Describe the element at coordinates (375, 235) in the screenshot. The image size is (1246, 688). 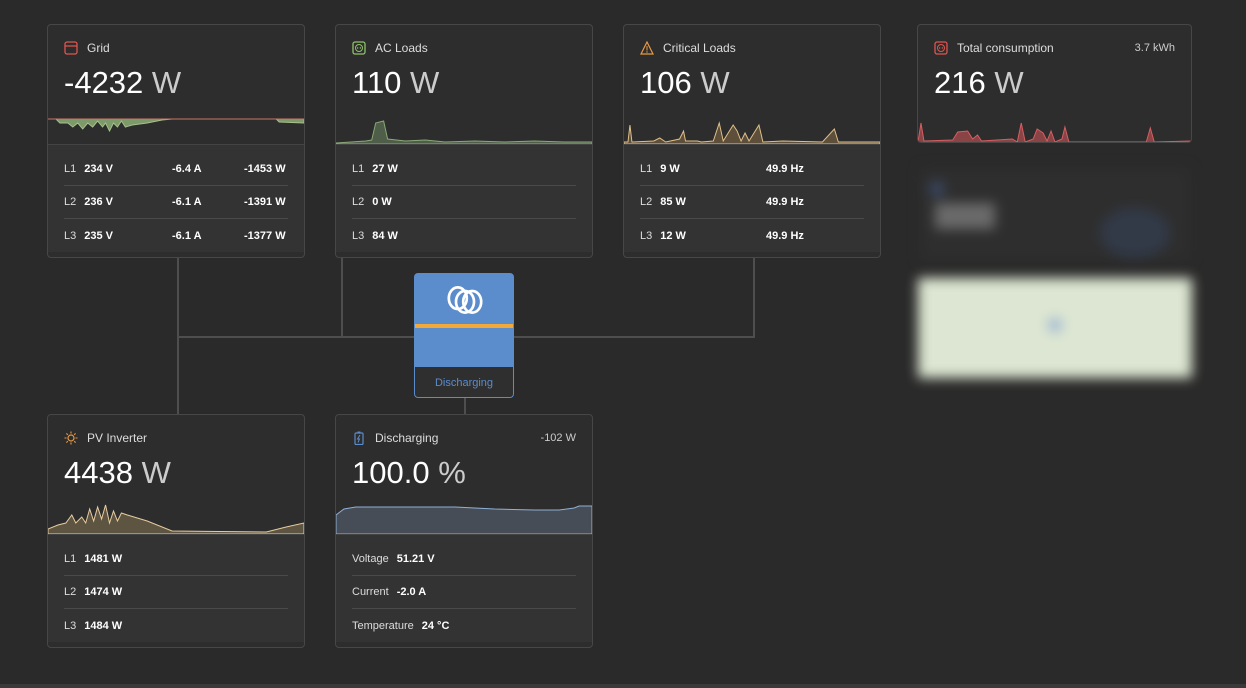
I see `ac-phase-row: L3 84 W` at that location.